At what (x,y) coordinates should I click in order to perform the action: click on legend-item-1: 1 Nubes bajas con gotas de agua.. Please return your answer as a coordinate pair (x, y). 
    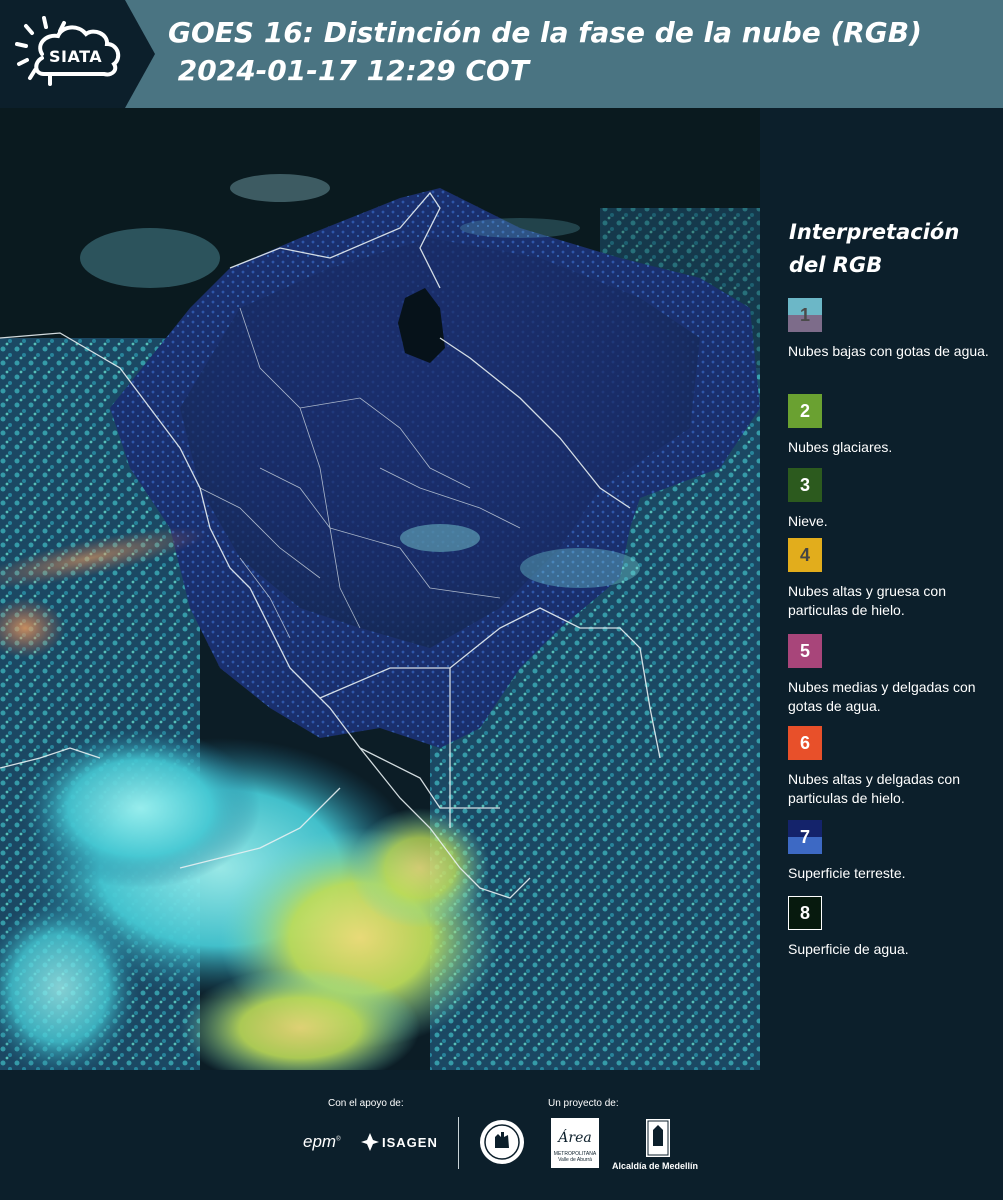
    Looking at the image, I should click on (893, 329).